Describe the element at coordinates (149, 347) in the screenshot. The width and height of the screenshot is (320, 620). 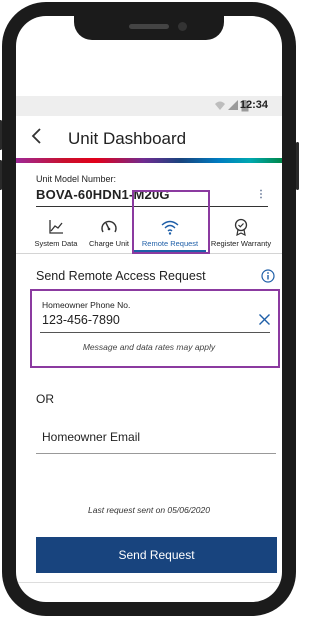
I see `phone-hint: Message and data rates may apply` at that location.